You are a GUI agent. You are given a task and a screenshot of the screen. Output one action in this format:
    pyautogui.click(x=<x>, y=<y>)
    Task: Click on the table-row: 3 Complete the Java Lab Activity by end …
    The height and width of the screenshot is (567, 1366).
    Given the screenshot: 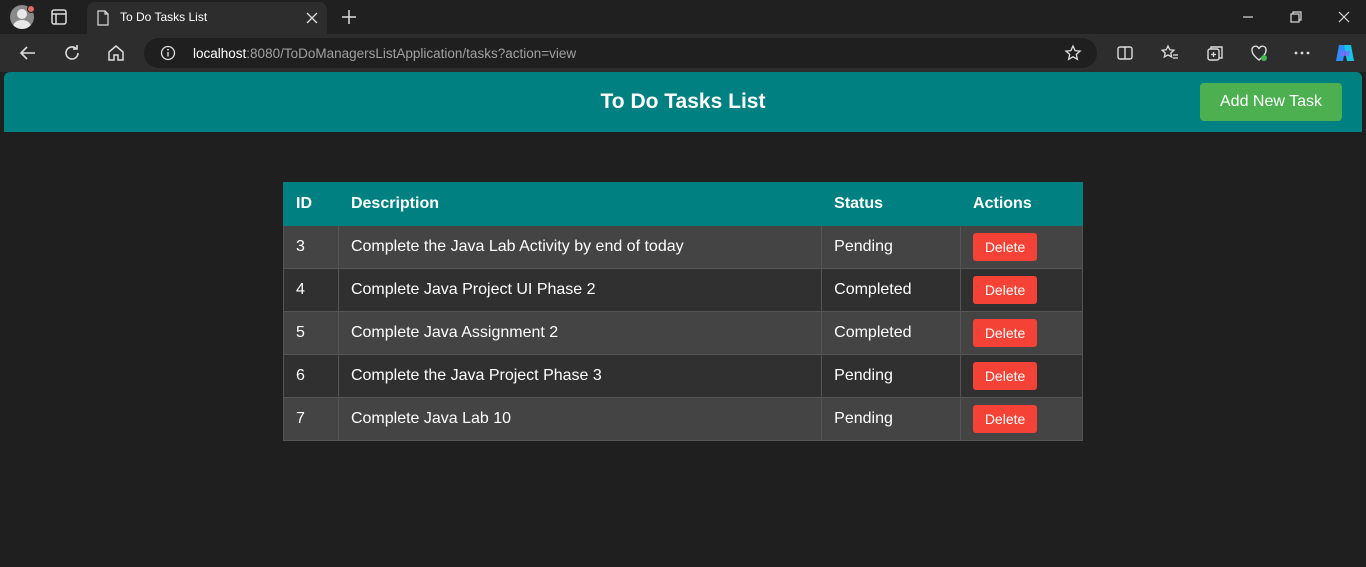 What is the action you would take?
    pyautogui.click(x=683, y=247)
    